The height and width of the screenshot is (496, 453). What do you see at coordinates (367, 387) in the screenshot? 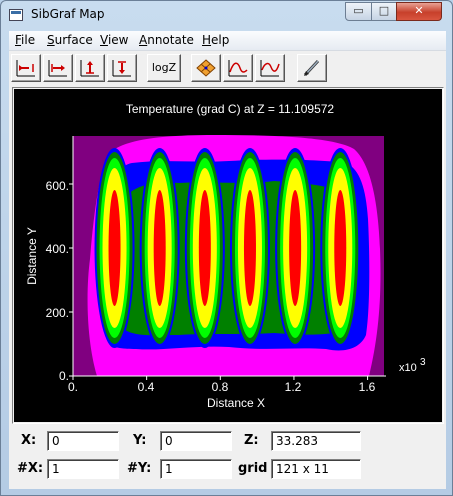
I see `x-tick-4: 1.6` at bounding box center [367, 387].